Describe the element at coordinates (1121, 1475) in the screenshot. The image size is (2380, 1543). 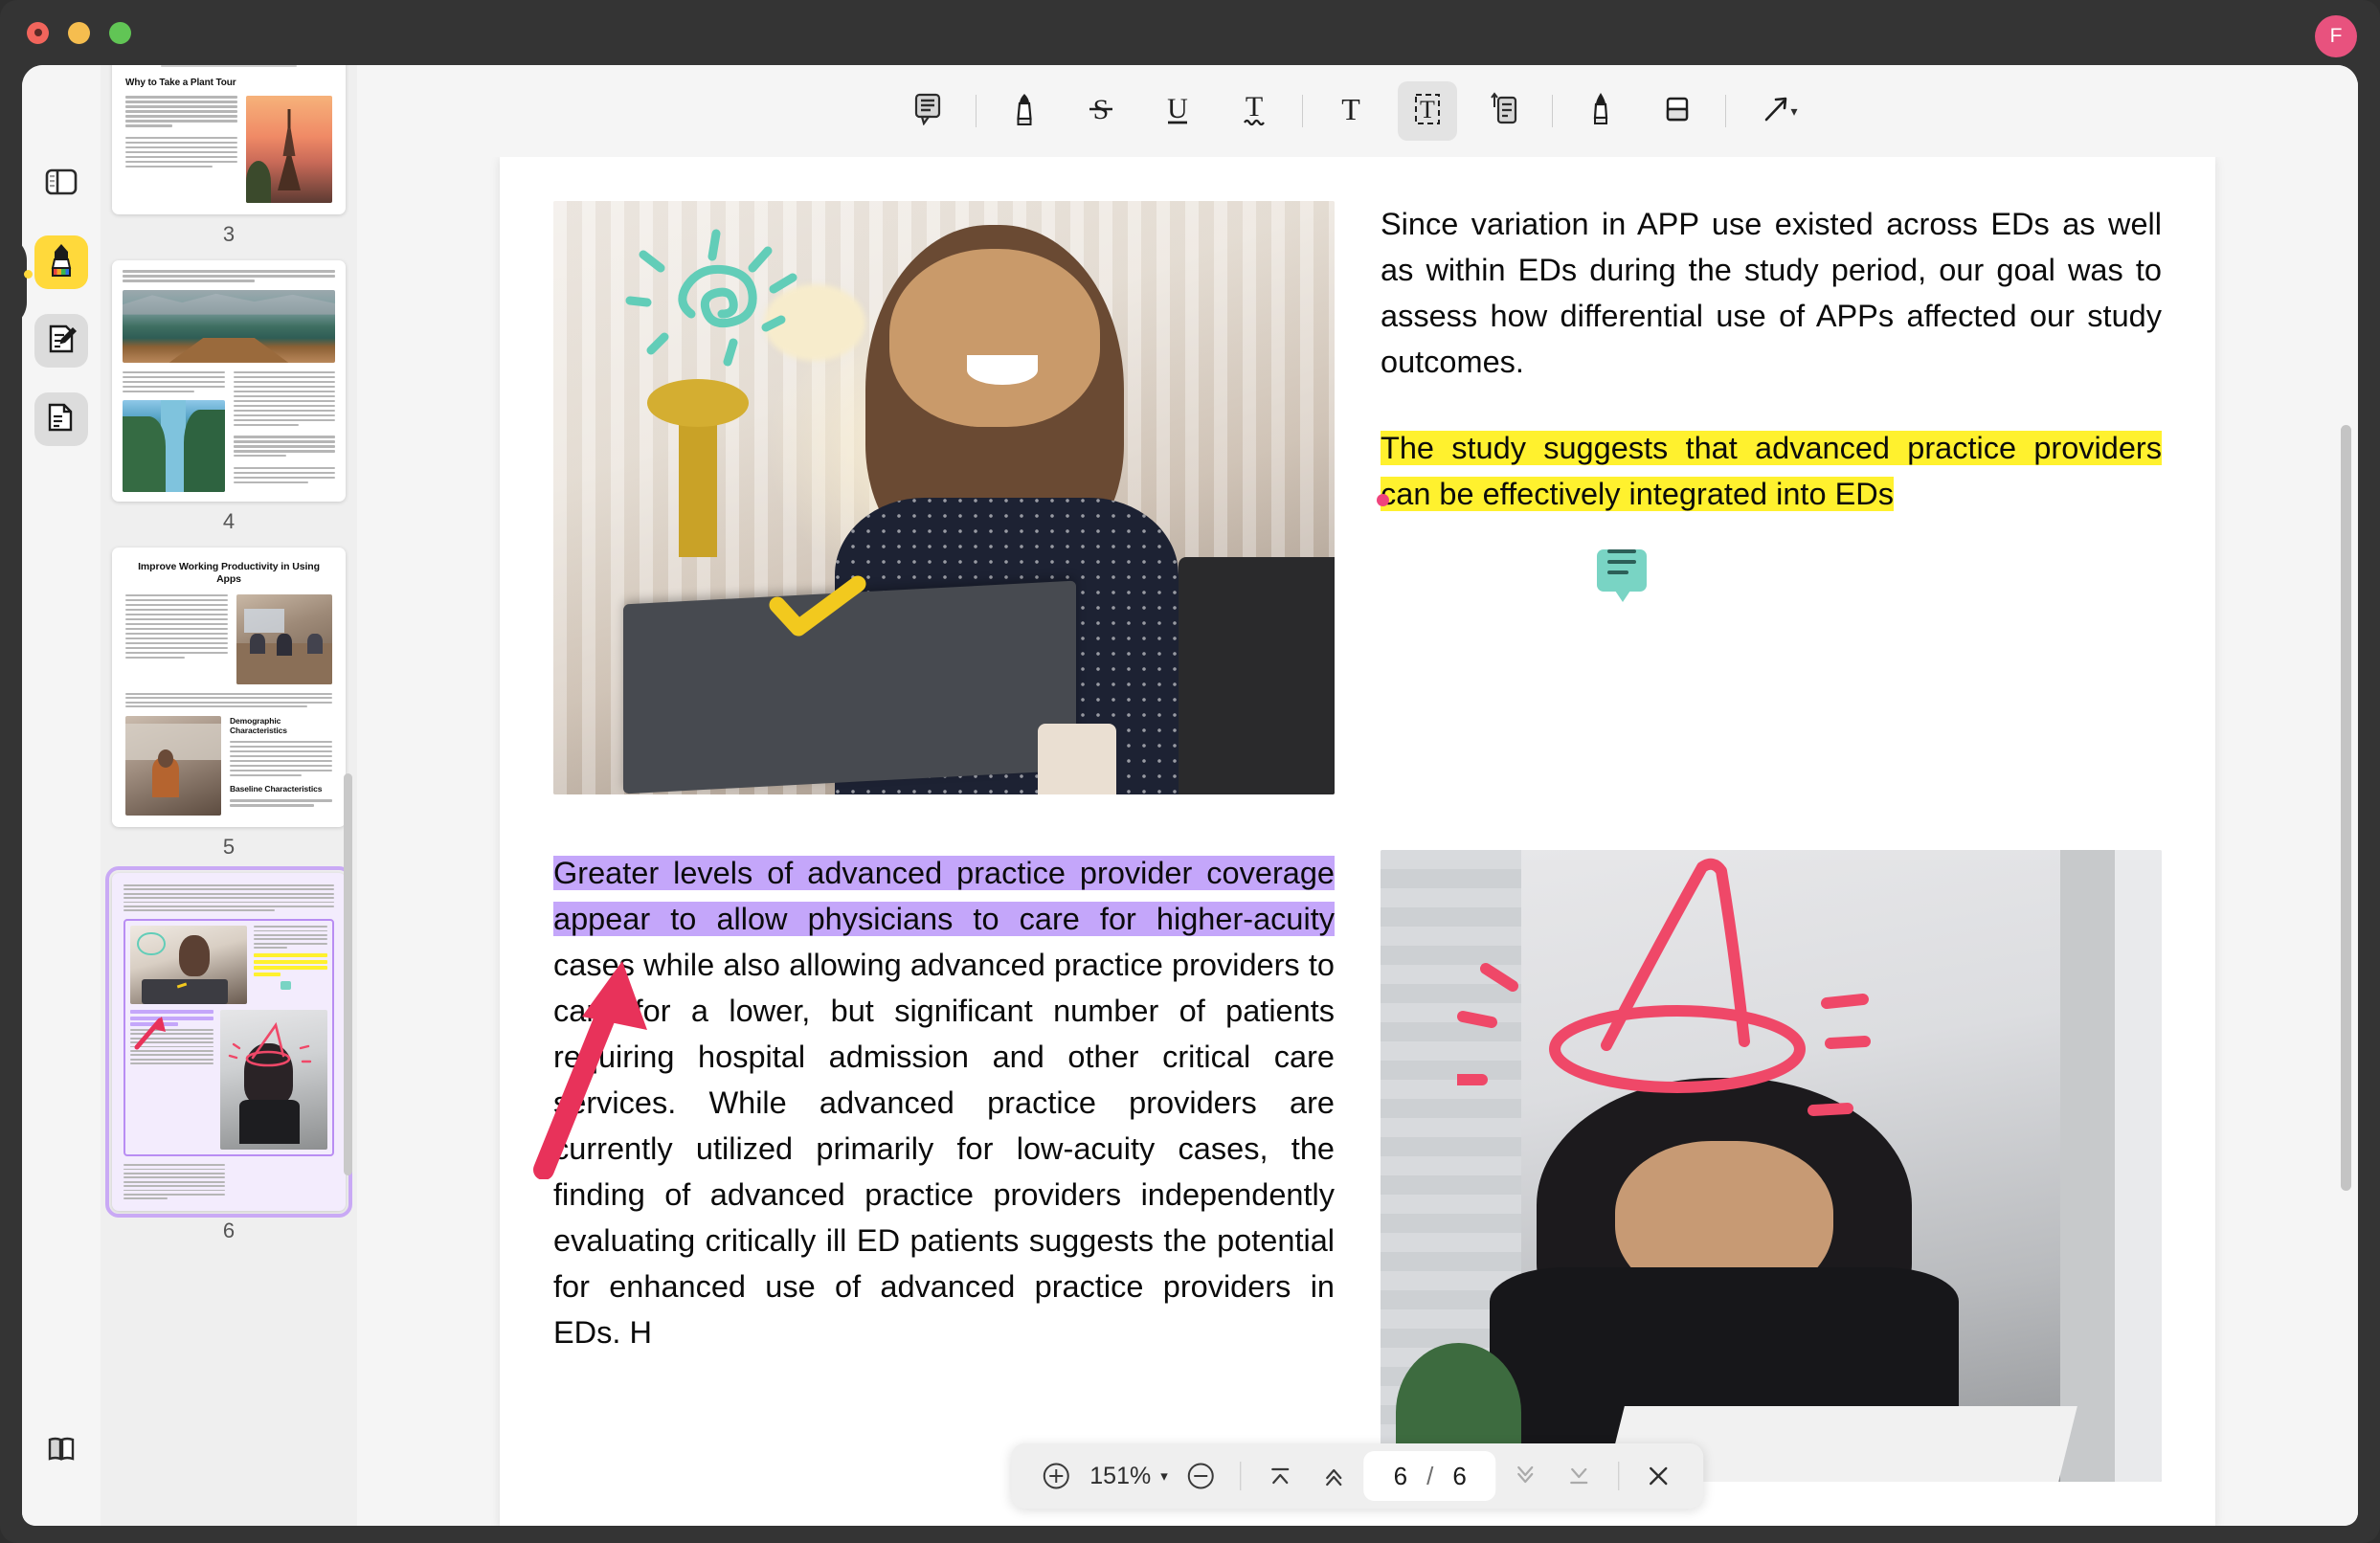
I see `zoom-level-value: 151%` at that location.